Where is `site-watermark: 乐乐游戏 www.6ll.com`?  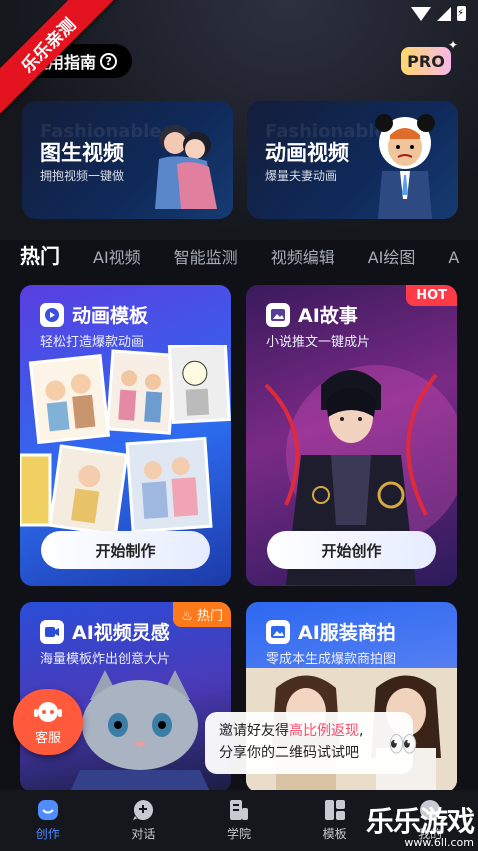
site-watermark: 乐乐游戏 www.6ll.com is located at coordinates (418, 824).